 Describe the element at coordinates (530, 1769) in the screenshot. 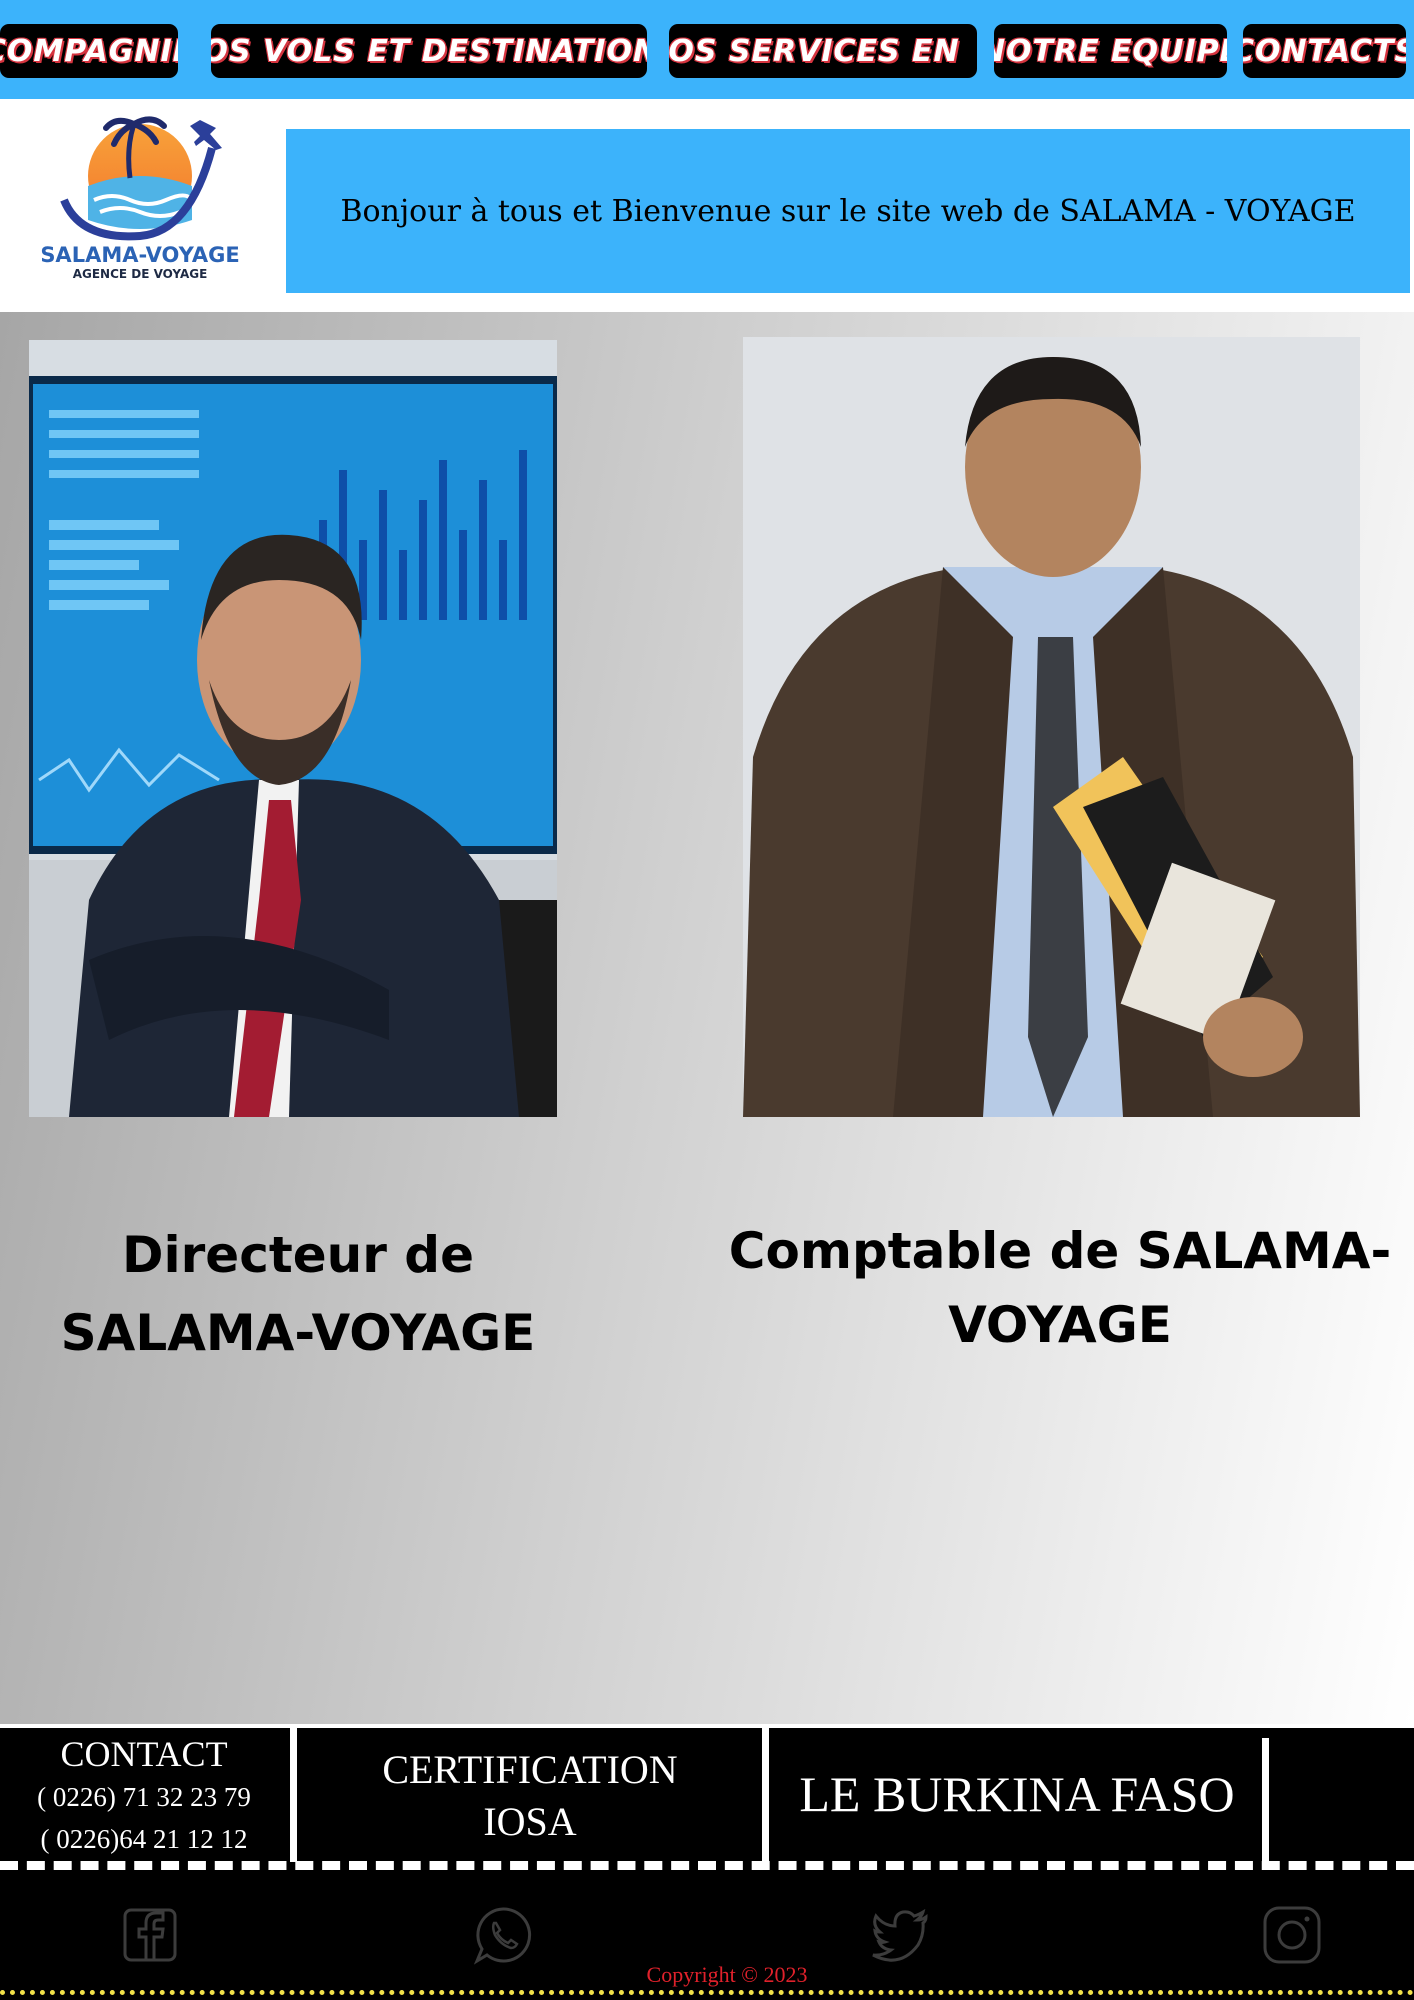

I see `certification-line1: CERTIFICATION` at that location.